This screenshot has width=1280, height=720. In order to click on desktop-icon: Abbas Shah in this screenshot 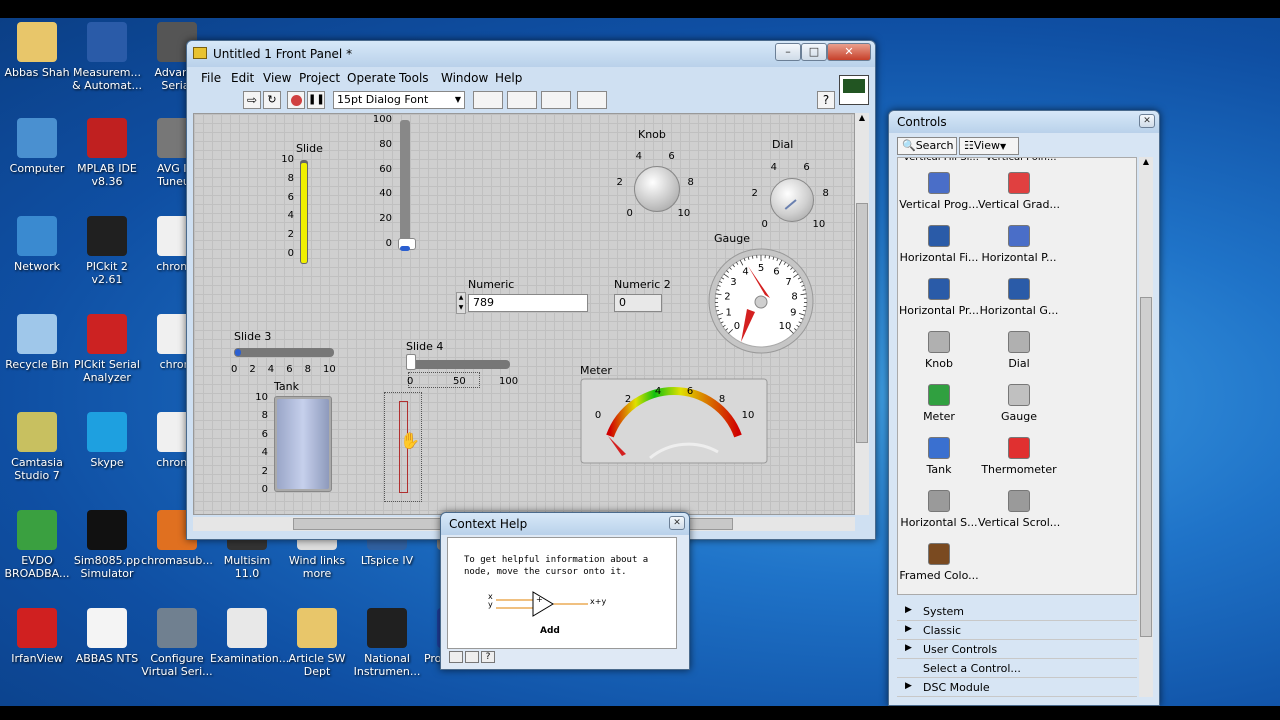, I will do `click(37, 50)`.